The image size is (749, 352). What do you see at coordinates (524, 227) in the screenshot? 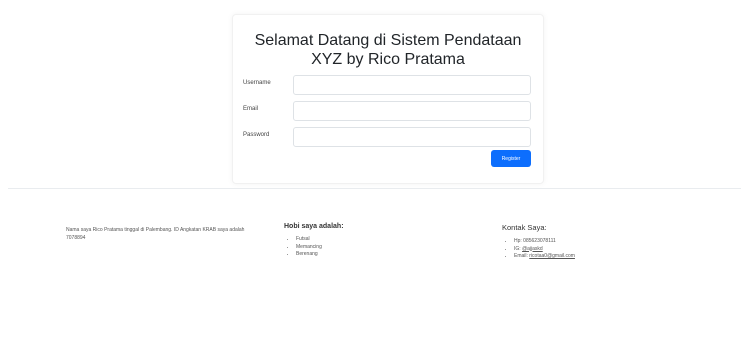
I see `contact-heading: Kontak Saya:` at bounding box center [524, 227].